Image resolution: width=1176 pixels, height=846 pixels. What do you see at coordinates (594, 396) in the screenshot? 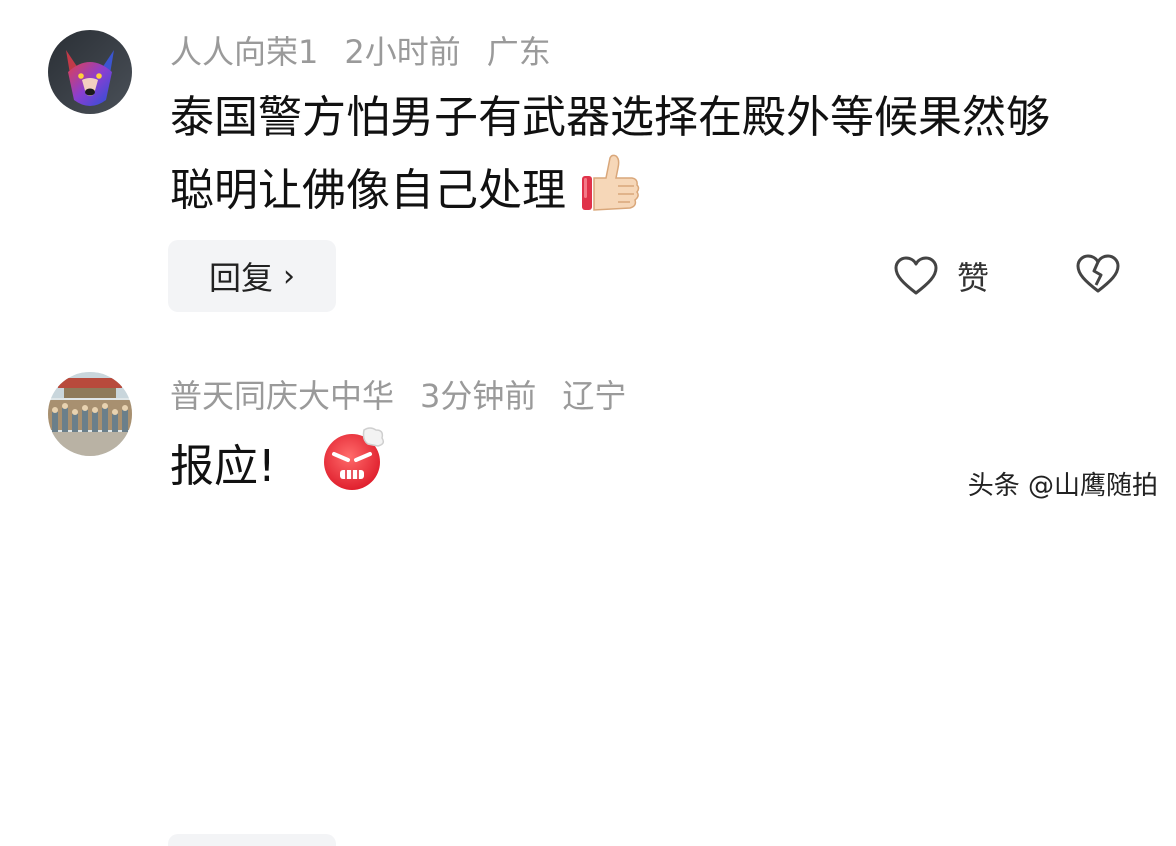
I see `location: 辽宁` at bounding box center [594, 396].